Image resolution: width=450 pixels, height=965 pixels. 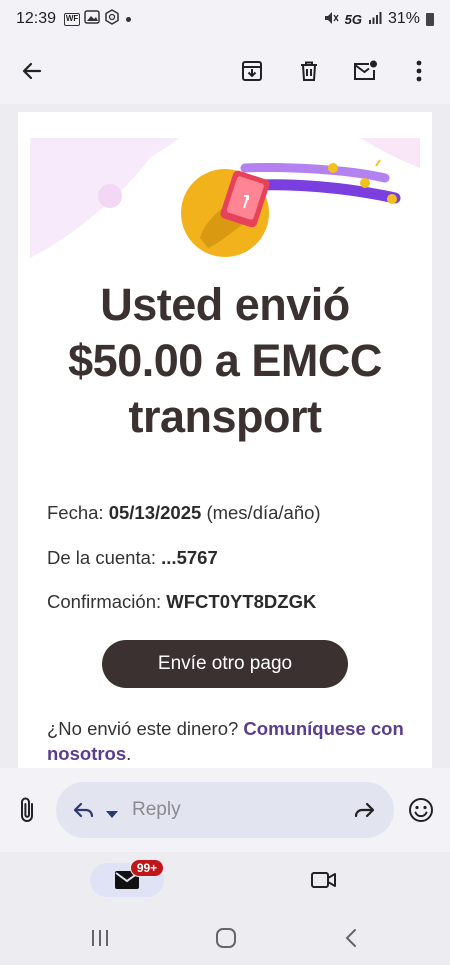 What do you see at coordinates (129, 19) in the screenshot?
I see `more-notifications-dot` at bounding box center [129, 19].